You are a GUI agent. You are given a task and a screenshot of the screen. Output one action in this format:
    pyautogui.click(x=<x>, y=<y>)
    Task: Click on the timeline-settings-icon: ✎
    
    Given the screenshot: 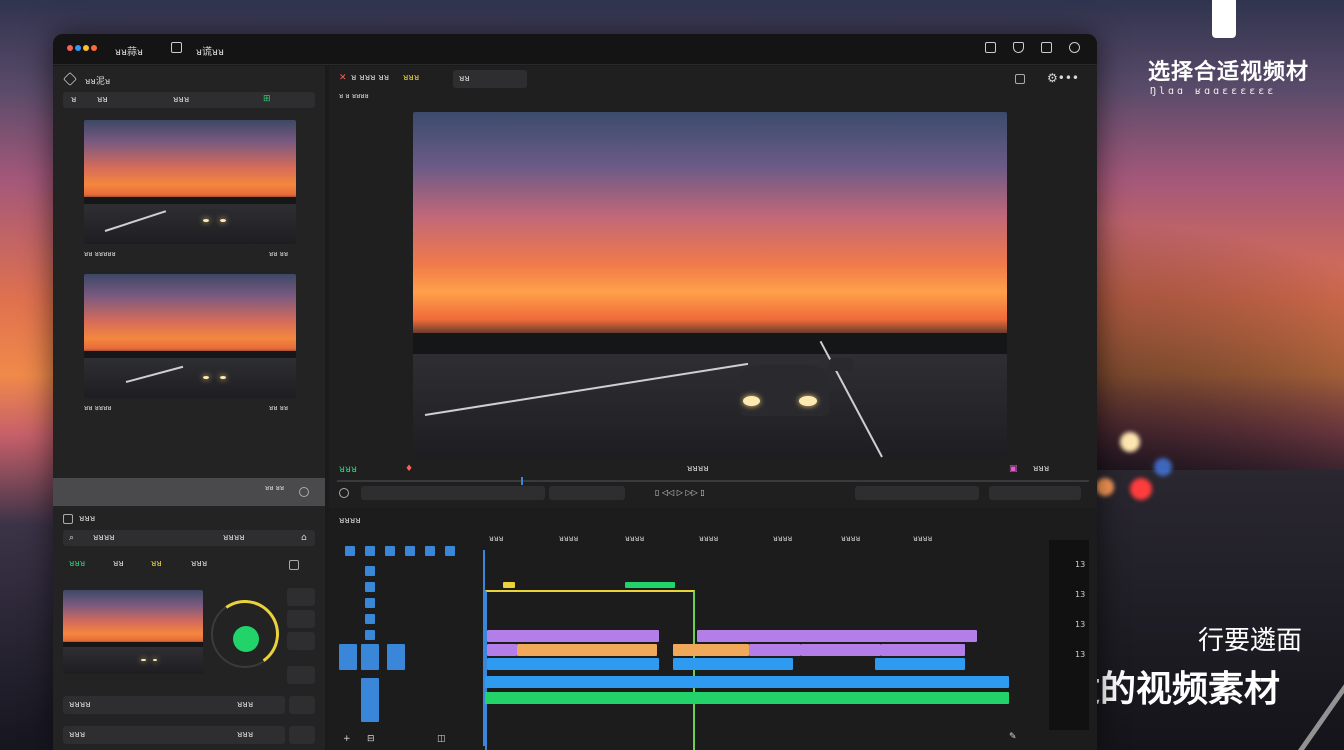 What is the action you would take?
    pyautogui.click(x=1013, y=737)
    